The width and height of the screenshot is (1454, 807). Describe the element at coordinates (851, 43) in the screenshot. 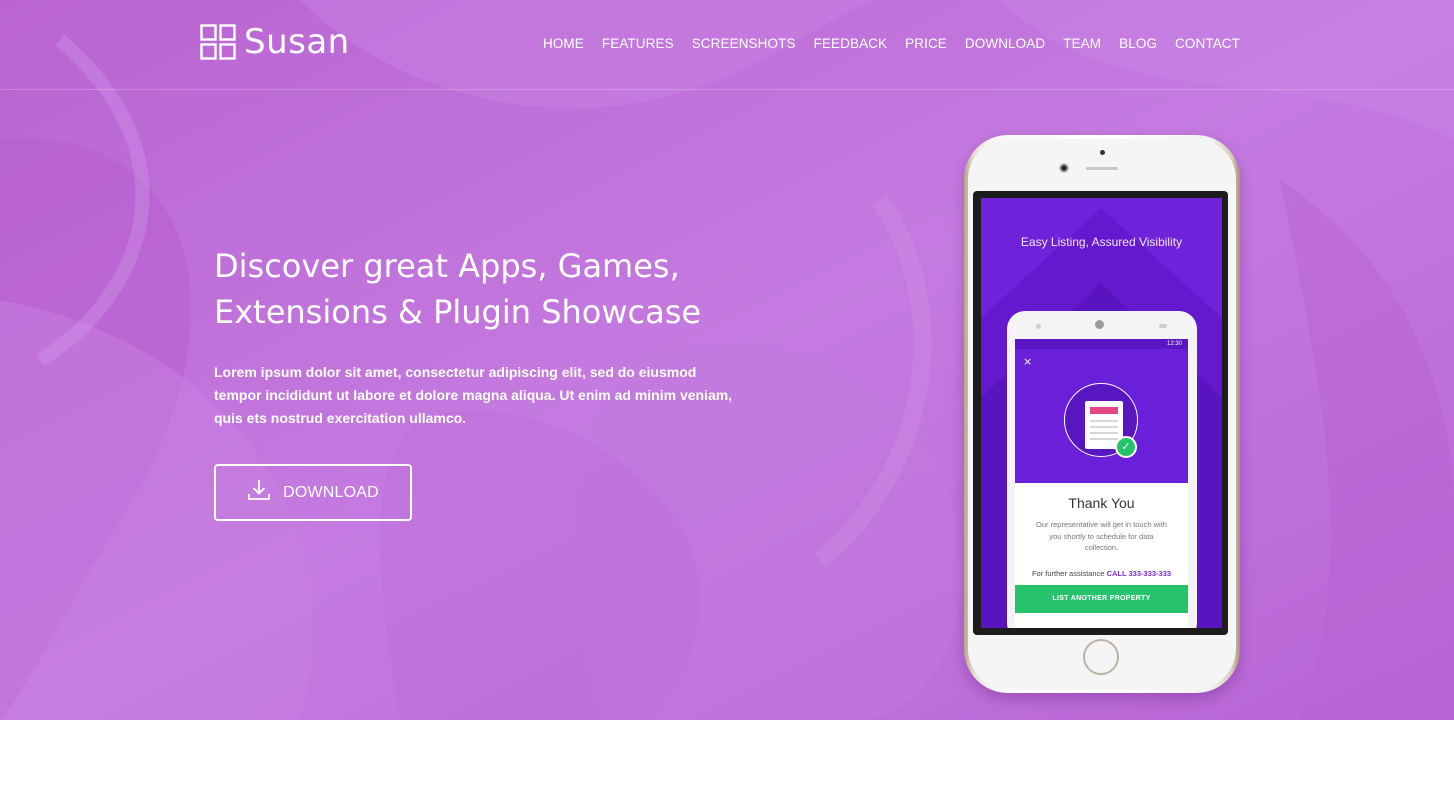

I see `nav-item-feedback: FEEDBACK` at that location.